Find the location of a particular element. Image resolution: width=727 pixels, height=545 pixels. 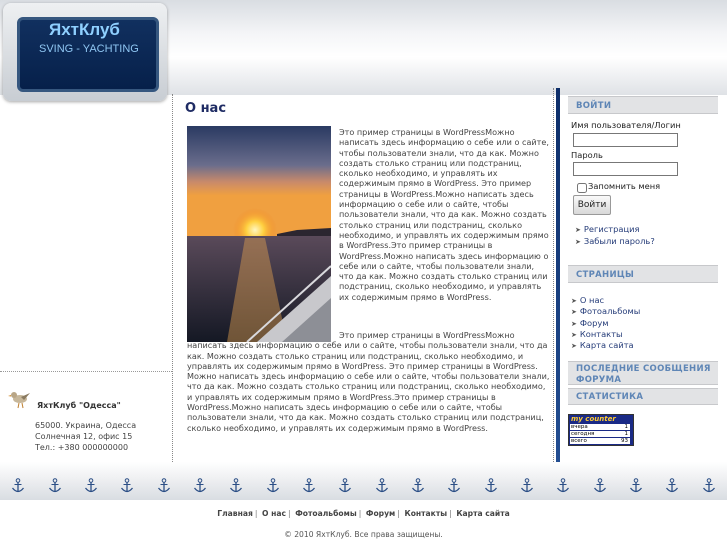

seagull-icon is located at coordinates (20, 401).